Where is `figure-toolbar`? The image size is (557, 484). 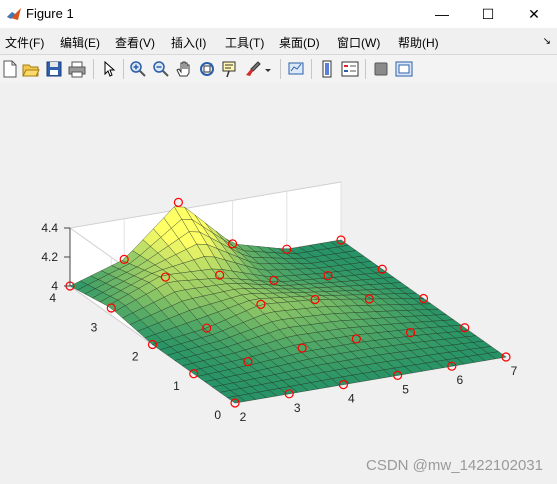
figure-toolbar is located at coordinates (278, 69).